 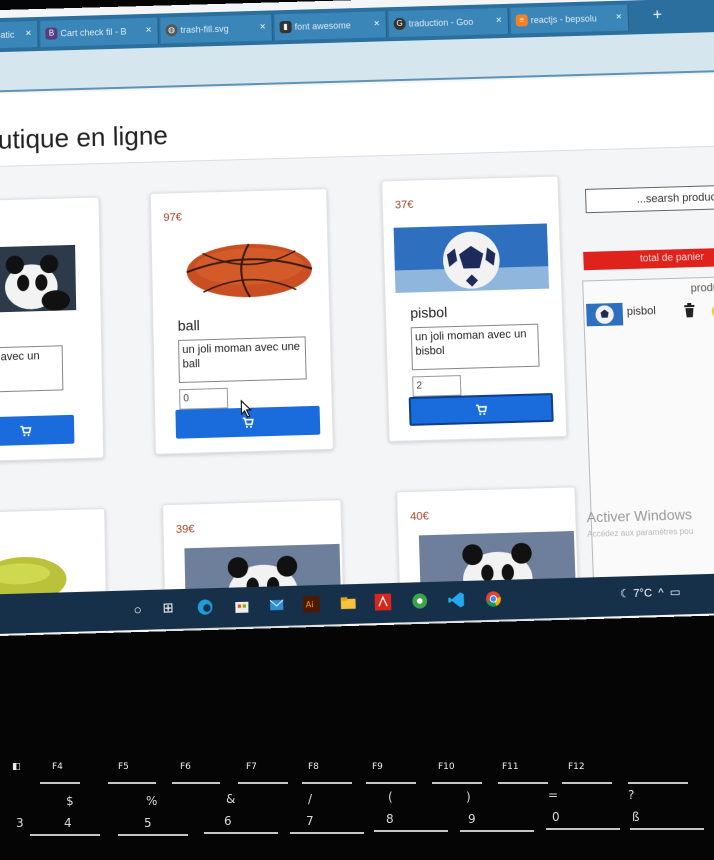 I want to click on page-title: utique en ligne, so click(x=84, y=137).